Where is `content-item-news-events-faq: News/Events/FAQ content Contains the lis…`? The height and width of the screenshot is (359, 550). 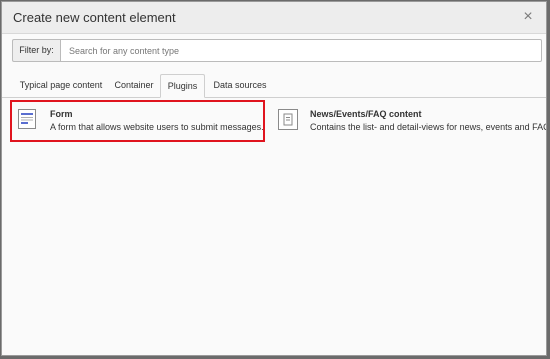 content-item-news-events-faq: News/Events/FAQ content Contains the lis… is located at coordinates (409, 121).